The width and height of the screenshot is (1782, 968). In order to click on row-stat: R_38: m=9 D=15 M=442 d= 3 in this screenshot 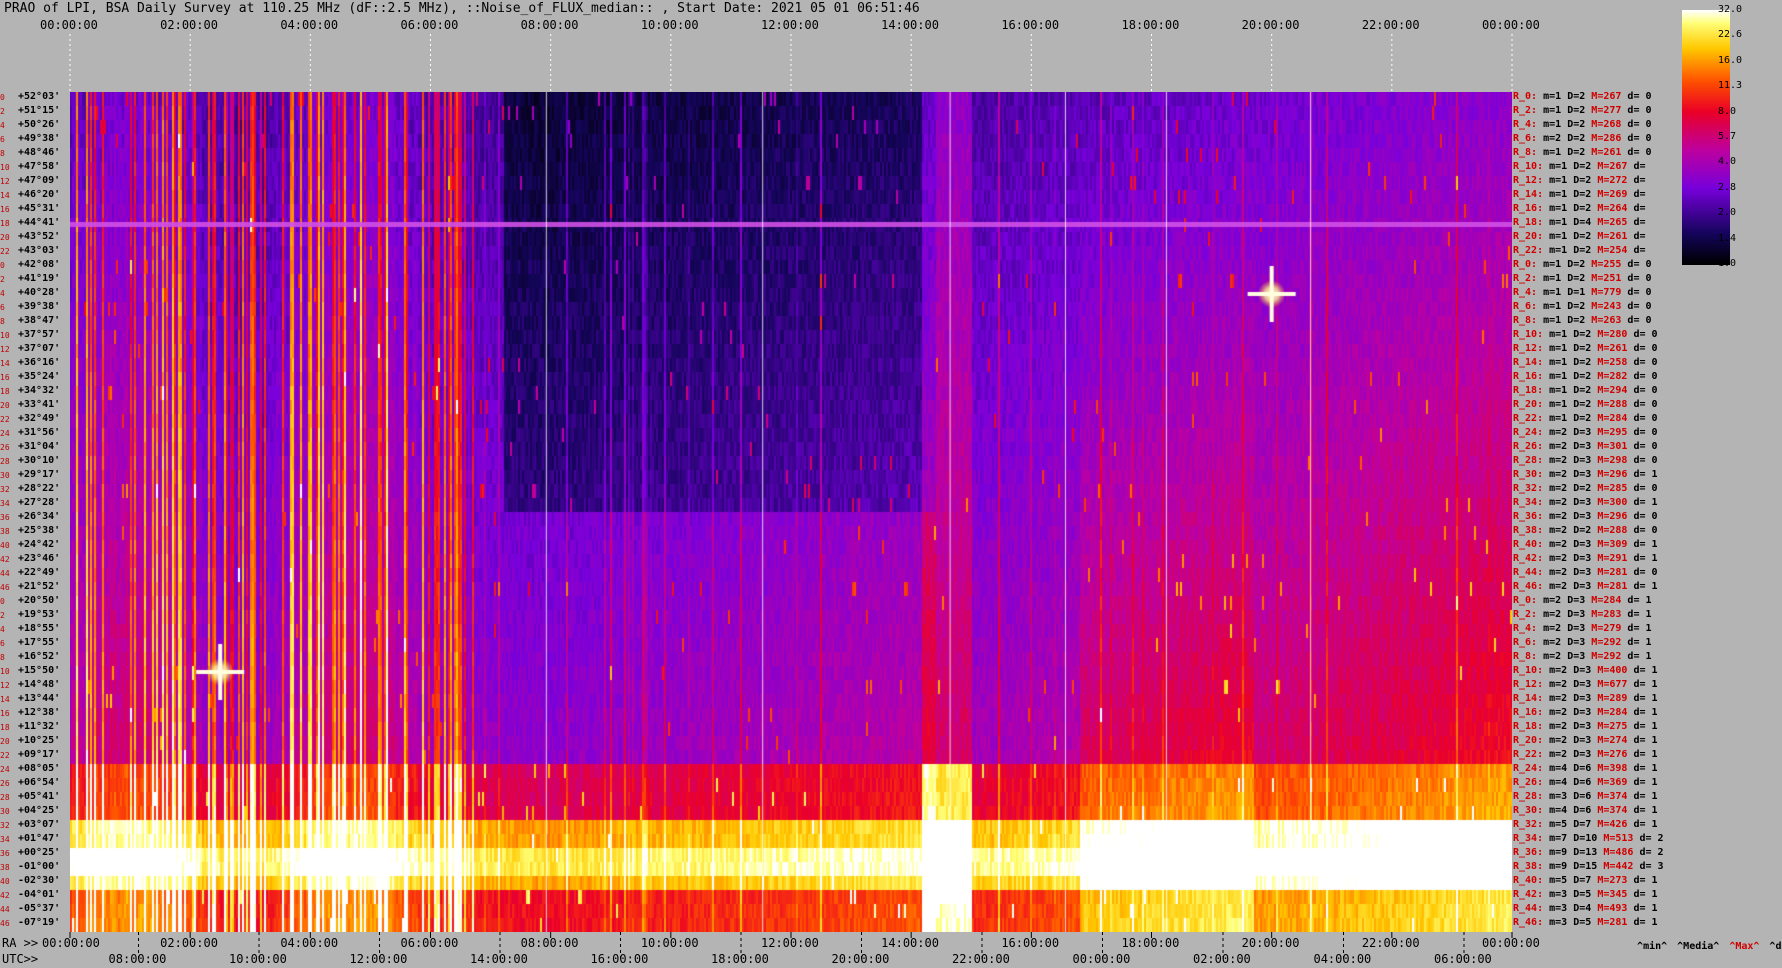, I will do `click(1588, 866)`.